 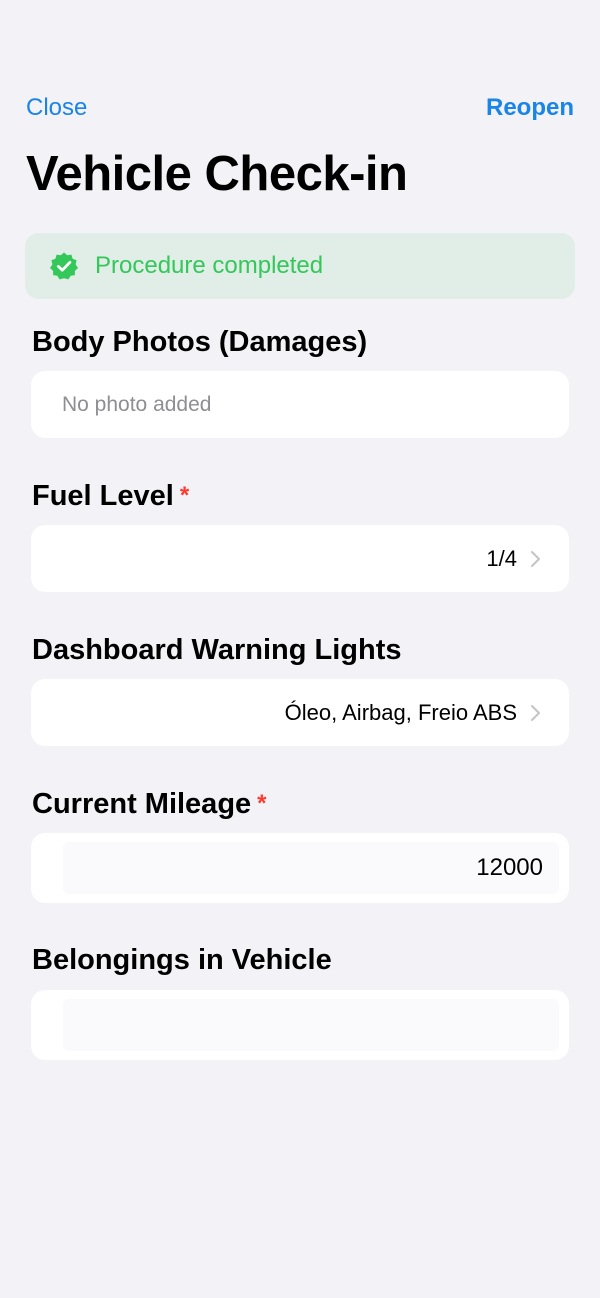 What do you see at coordinates (142, 804) in the screenshot?
I see `mileage-label-text: Current Mileage` at bounding box center [142, 804].